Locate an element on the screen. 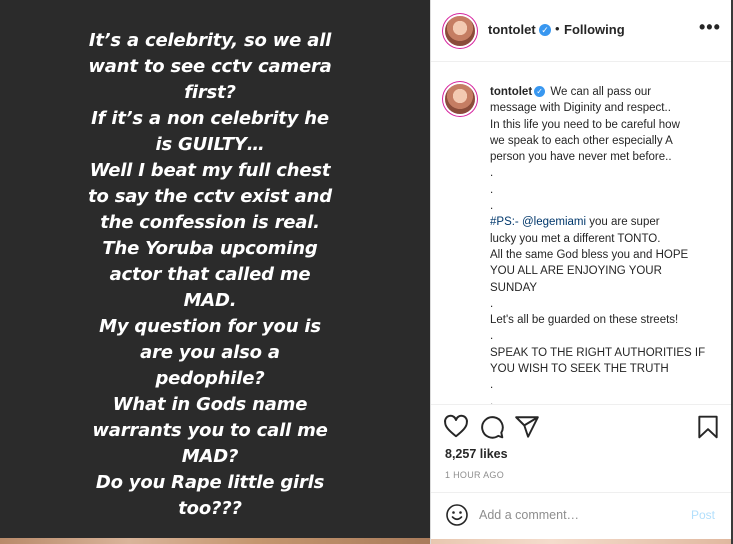  caption-line: message with Diginity and respect.. is located at coordinates (580, 108).